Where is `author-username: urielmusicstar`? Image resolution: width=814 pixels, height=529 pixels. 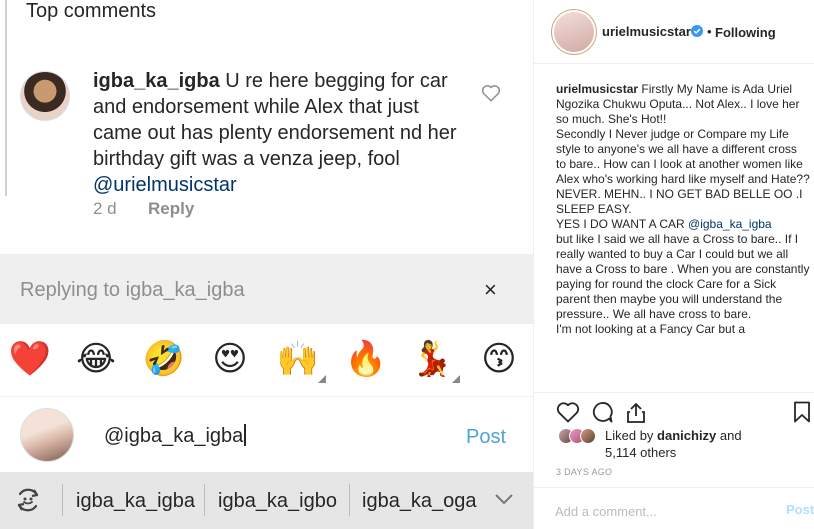
author-username: urielmusicstar is located at coordinates (646, 31).